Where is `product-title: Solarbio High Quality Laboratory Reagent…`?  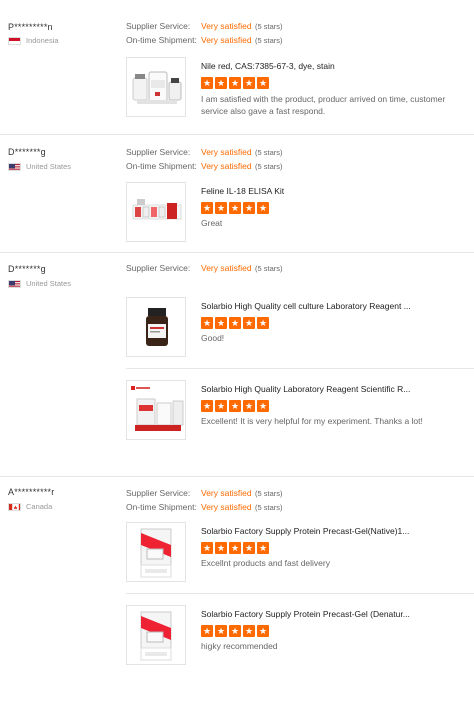
product-title: Solarbio High Quality Laboratory Reagent… is located at coordinates (336, 389).